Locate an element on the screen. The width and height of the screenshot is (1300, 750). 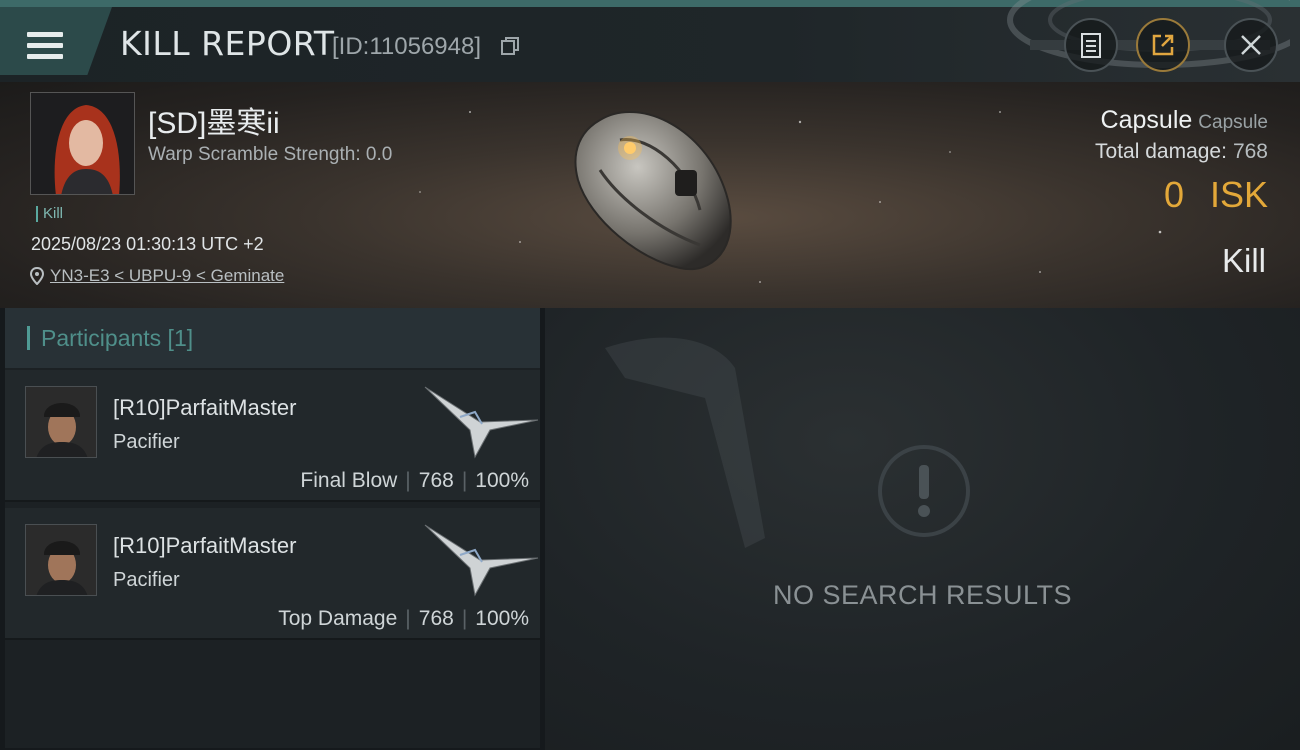
total-damage-value: 768 is located at coordinates (1250, 151).